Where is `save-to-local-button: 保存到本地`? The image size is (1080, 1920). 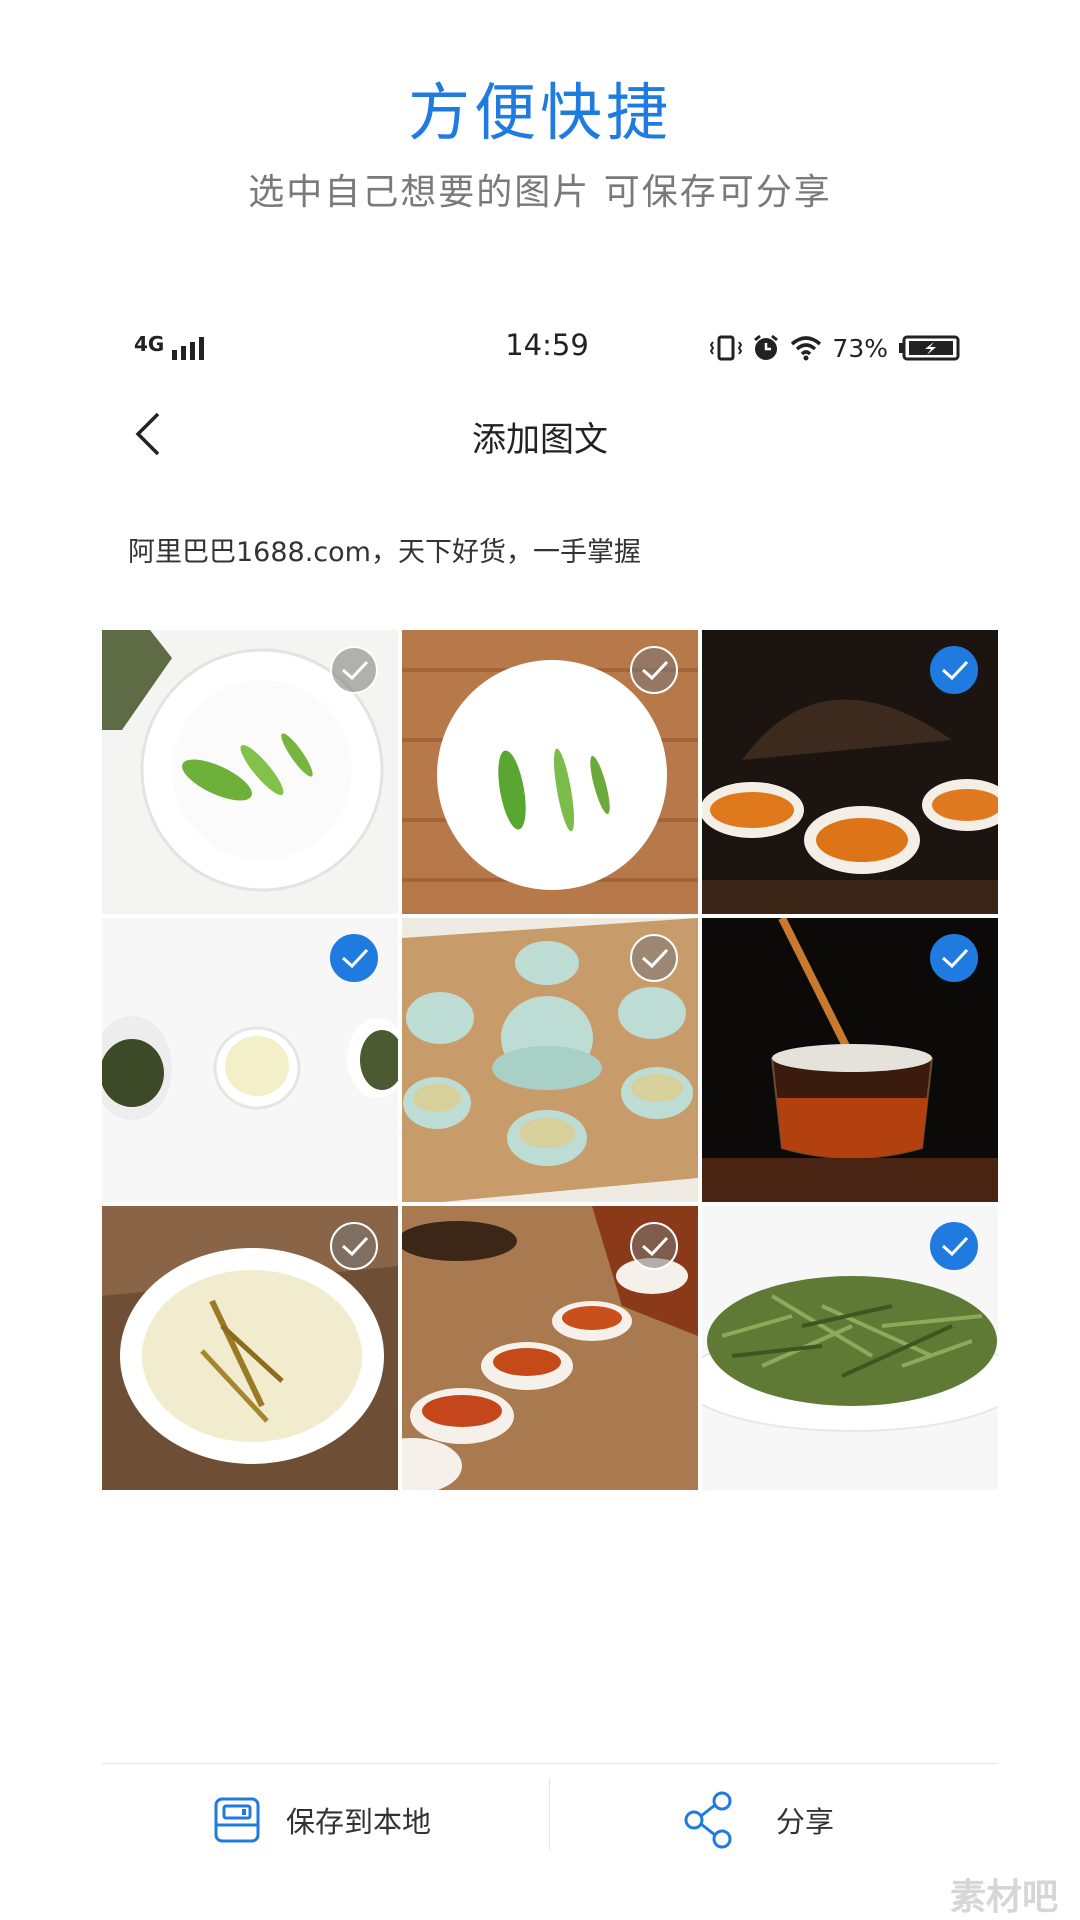
save-to-local-button: 保存到本地 is located at coordinates (322, 1820).